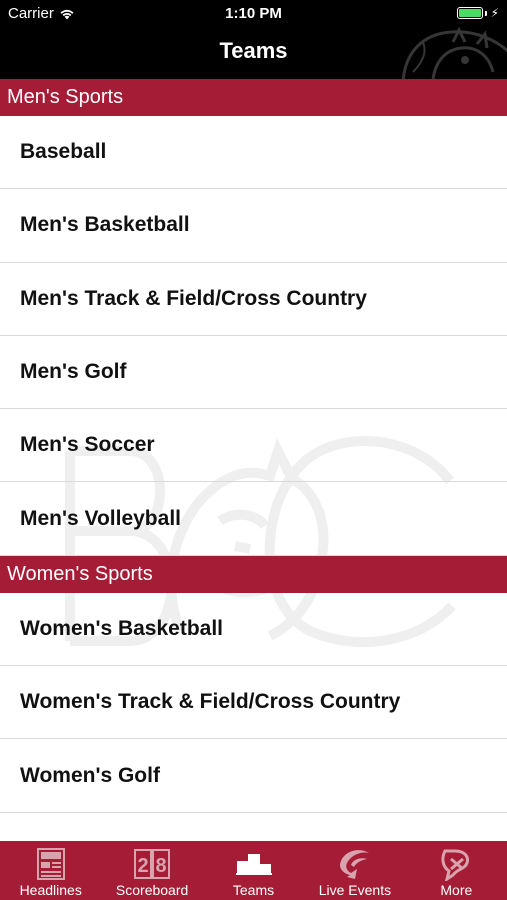 The height and width of the screenshot is (900, 507). I want to click on list-item: Women's Track & Field/Cross Country, so click(253, 703).